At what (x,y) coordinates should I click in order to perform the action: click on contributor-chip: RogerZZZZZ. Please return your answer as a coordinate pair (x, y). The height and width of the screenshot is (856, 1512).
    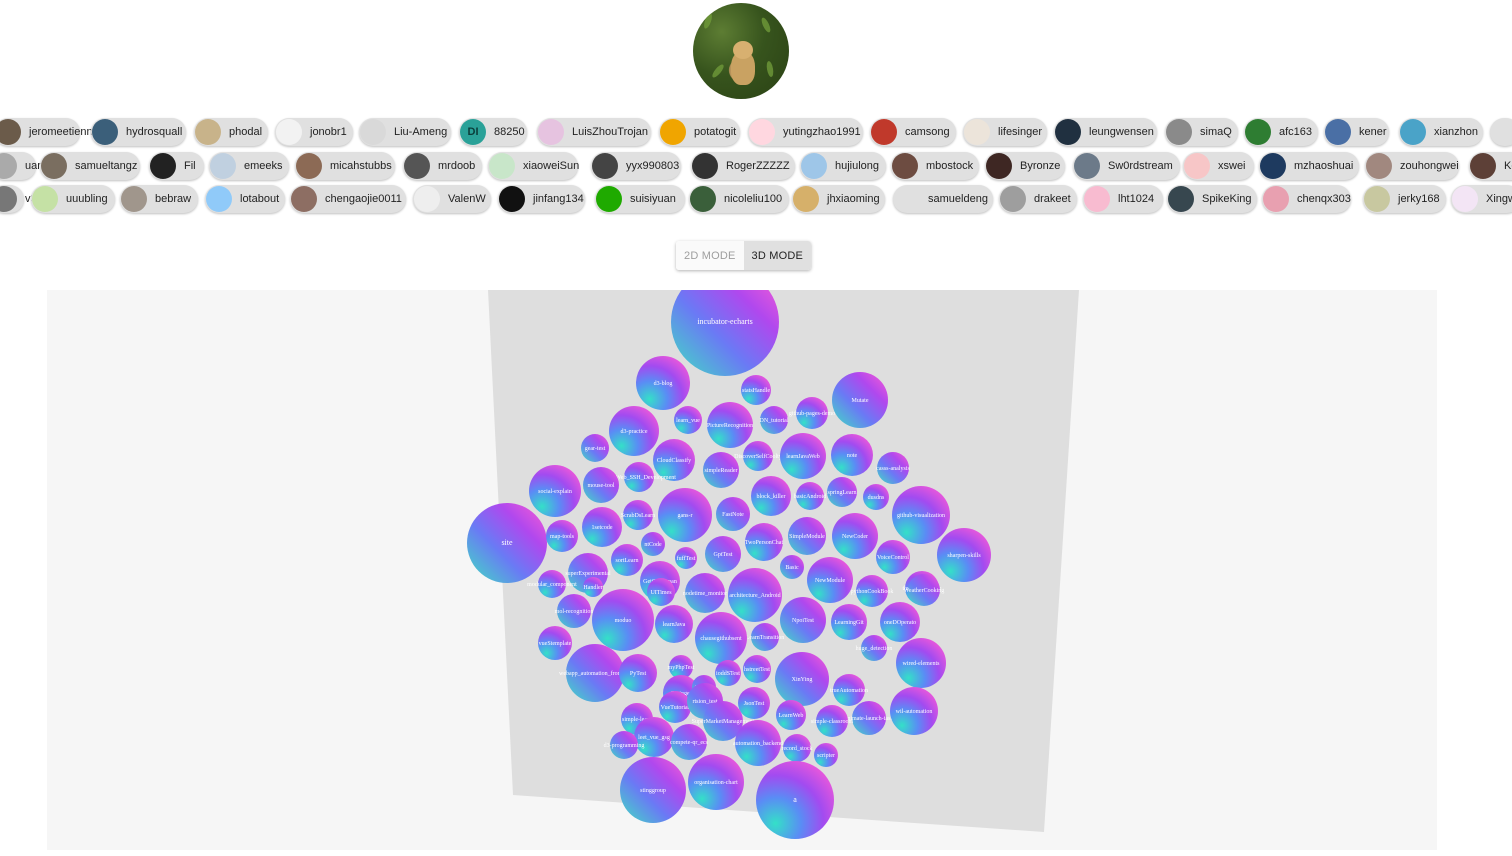
    Looking at the image, I should click on (743, 166).